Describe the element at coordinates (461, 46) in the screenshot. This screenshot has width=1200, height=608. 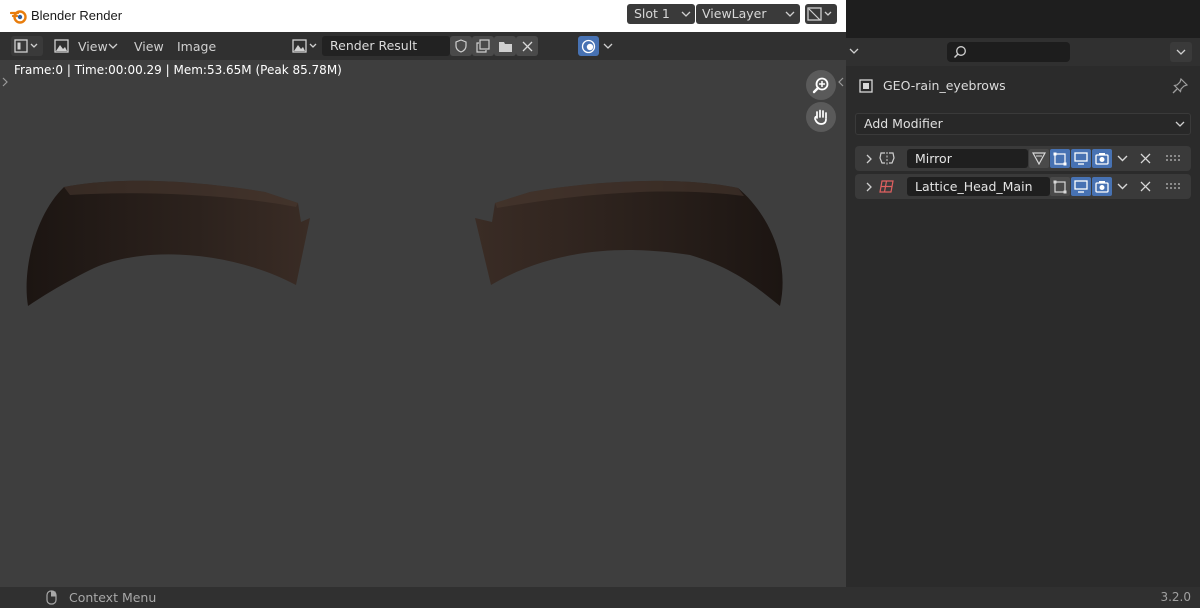
I see `fake-user-shield-icon` at that location.